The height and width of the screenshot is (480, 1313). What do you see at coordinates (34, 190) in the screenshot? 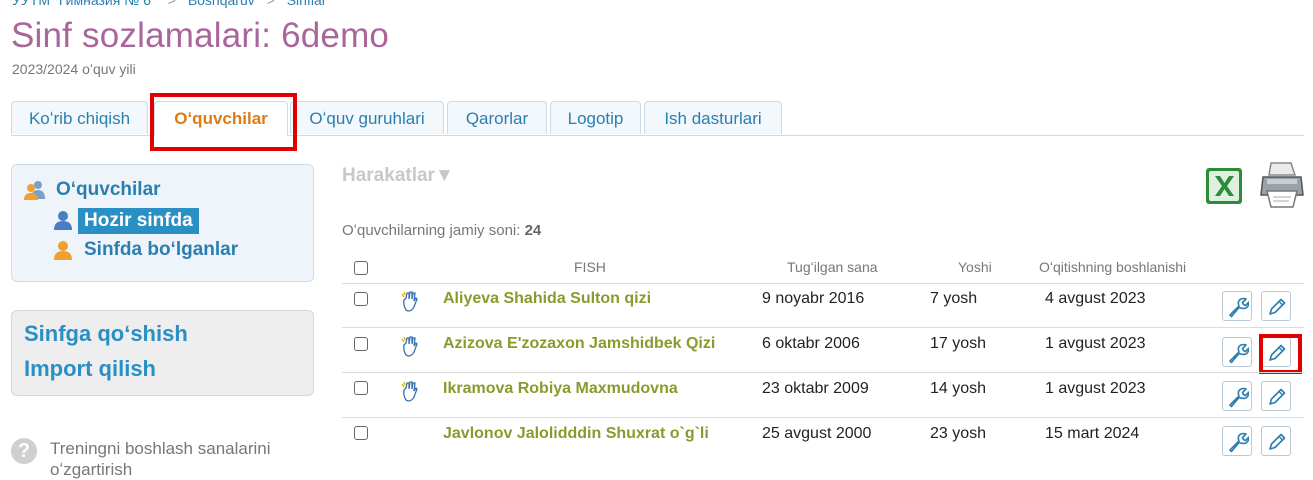
I see `students-group-icon` at bounding box center [34, 190].